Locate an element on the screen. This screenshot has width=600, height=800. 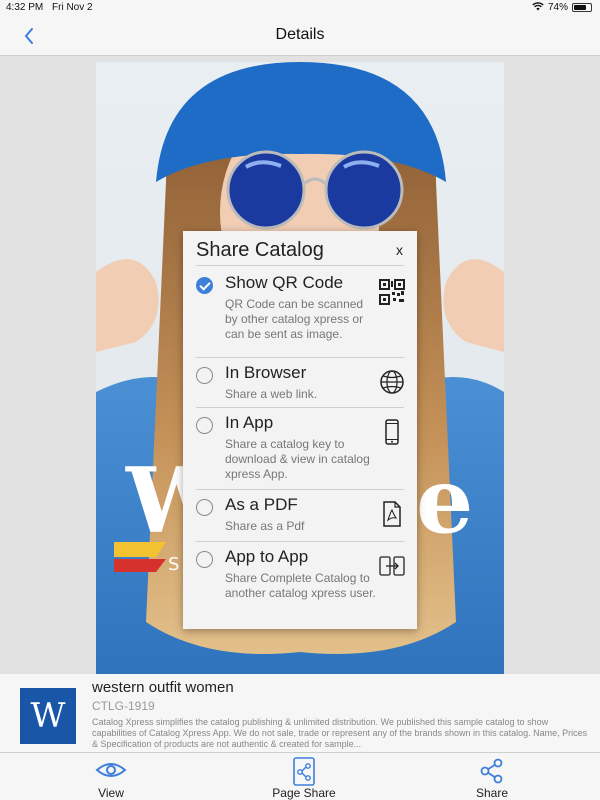
wifi-icon is located at coordinates (538, 7).